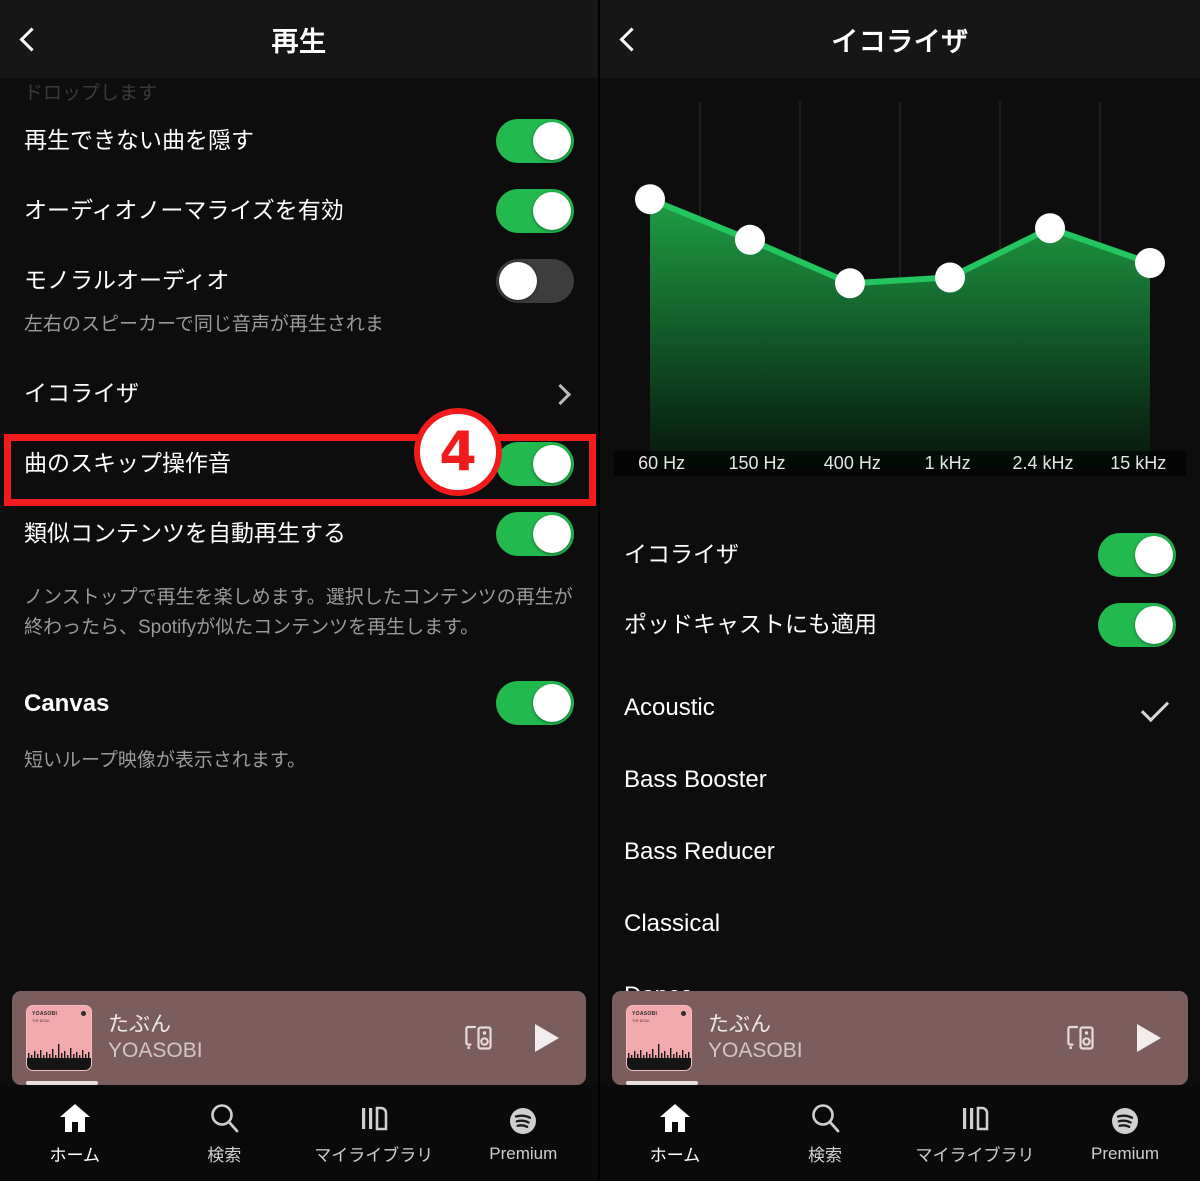 The width and height of the screenshot is (1200, 1181). Describe the element at coordinates (947, 463) in the screenshot. I see `freq-label: 1 kHz` at that location.